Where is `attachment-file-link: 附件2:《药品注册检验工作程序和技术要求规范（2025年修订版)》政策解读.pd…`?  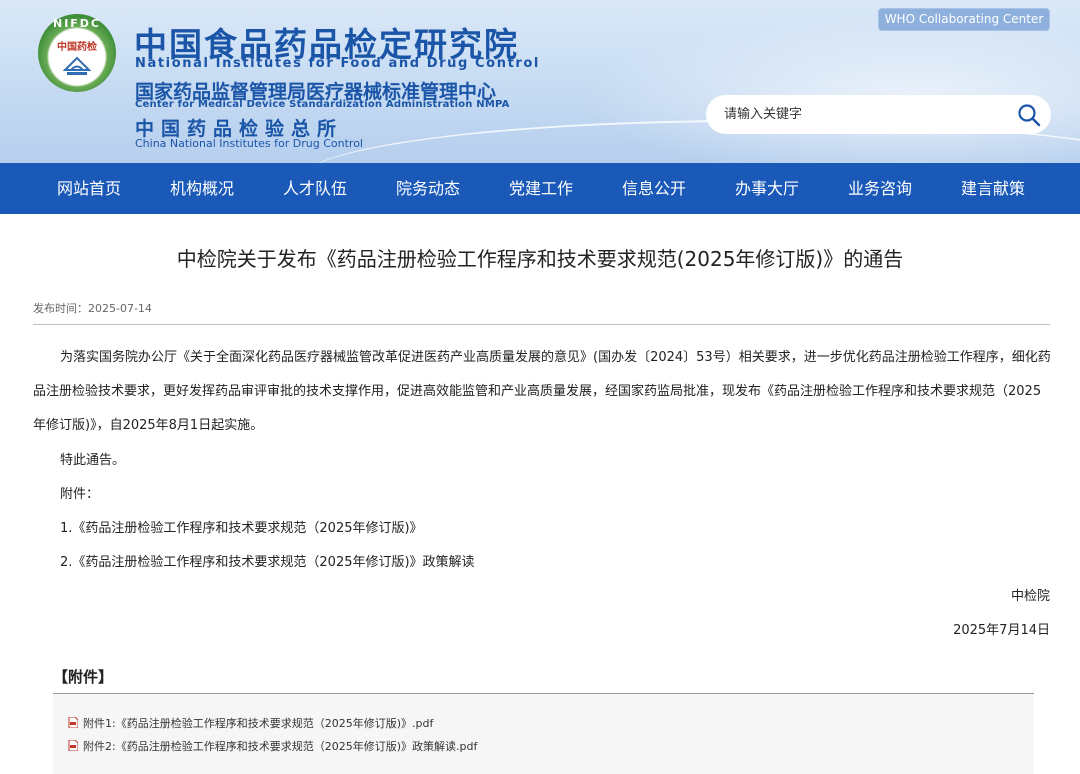
attachment-file-link: 附件2:《药品注册检验工作程序和技术要求规范（2025年修订版)》政策解读.pd… is located at coordinates (272, 746).